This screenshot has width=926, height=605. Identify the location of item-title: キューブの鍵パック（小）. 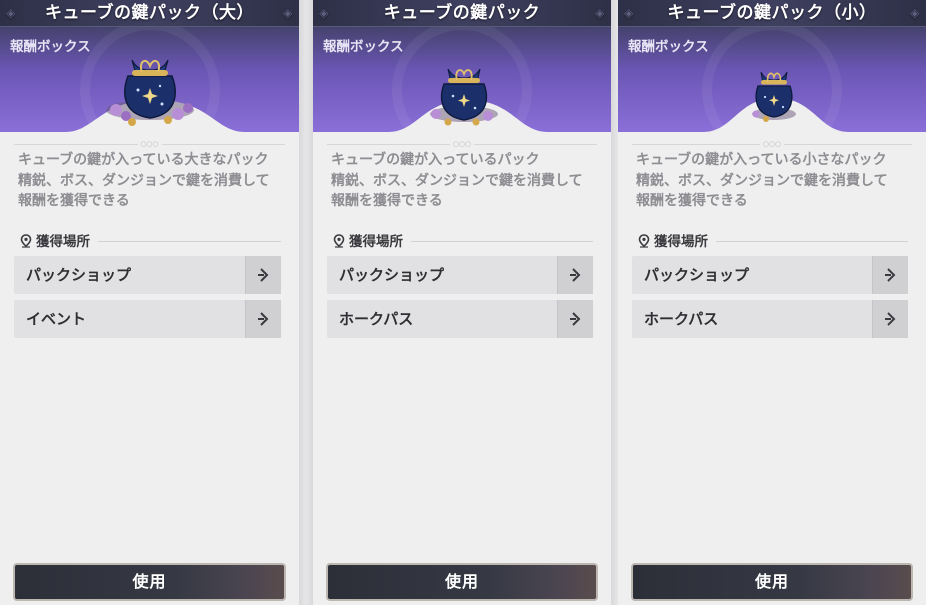
(772, 13).